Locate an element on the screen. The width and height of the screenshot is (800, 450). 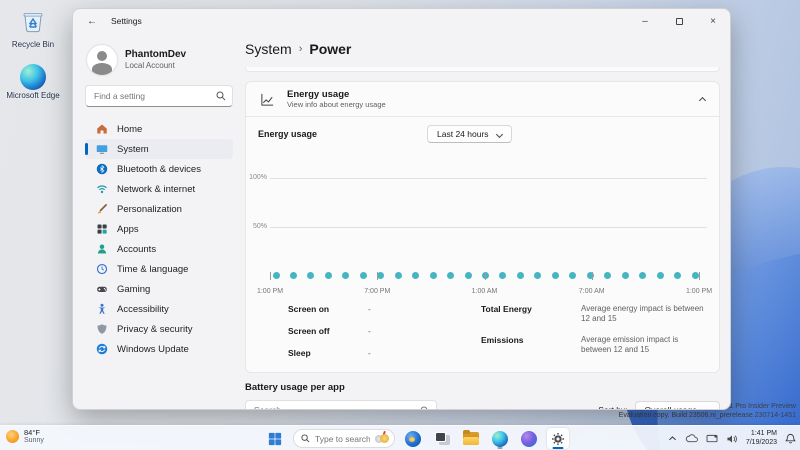
taskbar-weather-widget: 84°F Sunny is located at coordinates (25, 436).